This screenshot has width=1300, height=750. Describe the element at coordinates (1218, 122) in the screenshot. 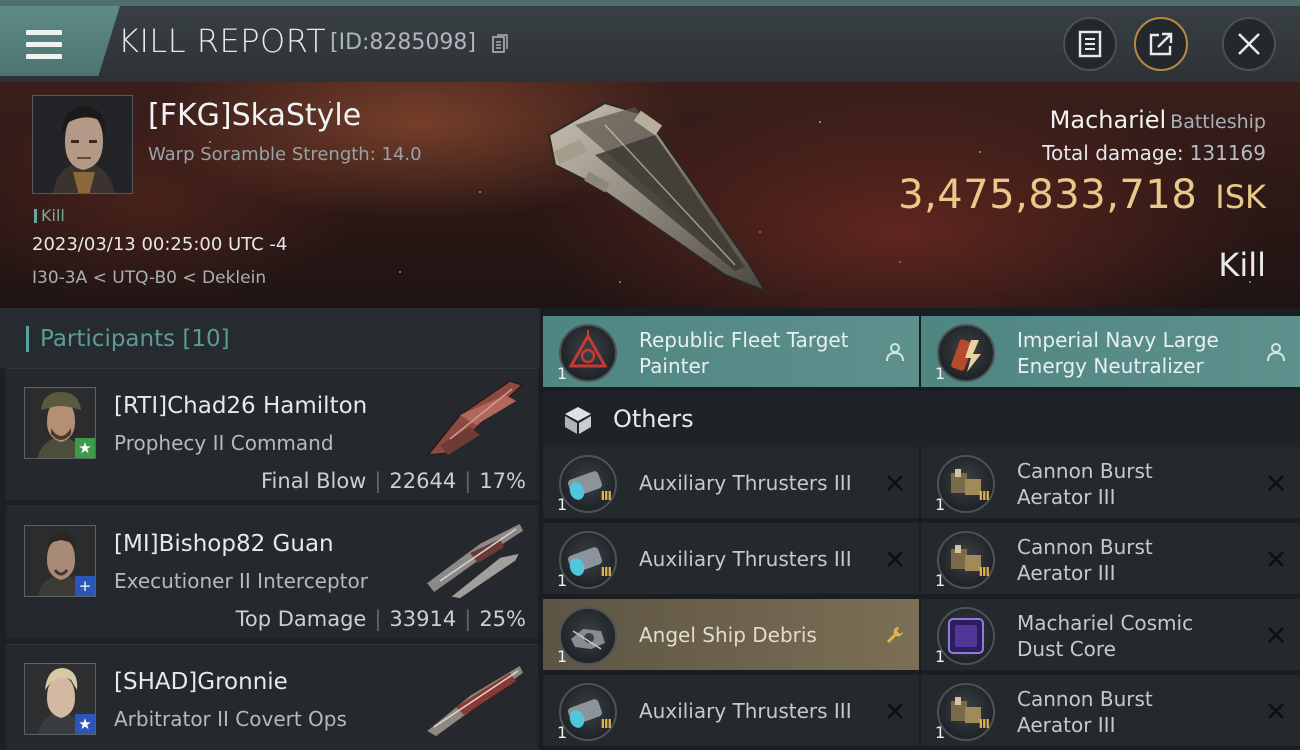

I see `ship-class: Battleship` at that location.